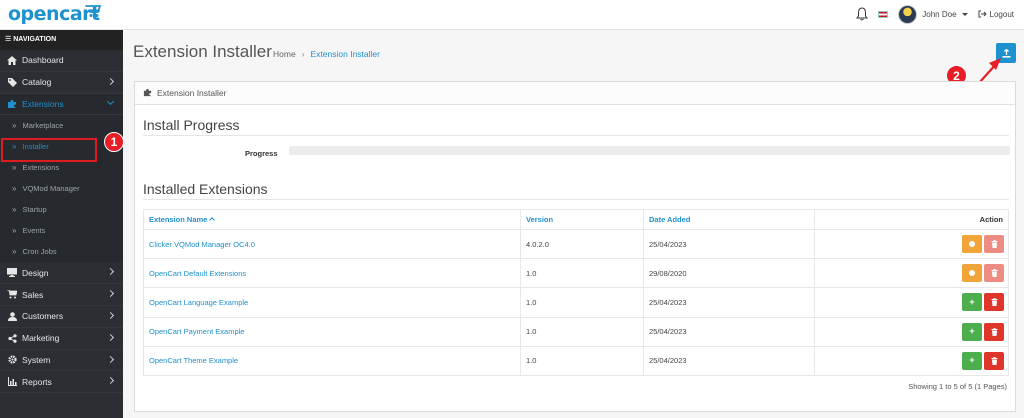  Describe the element at coordinates (9, 39) in the screenshot. I see `hamburger-icon: ☰` at that location.